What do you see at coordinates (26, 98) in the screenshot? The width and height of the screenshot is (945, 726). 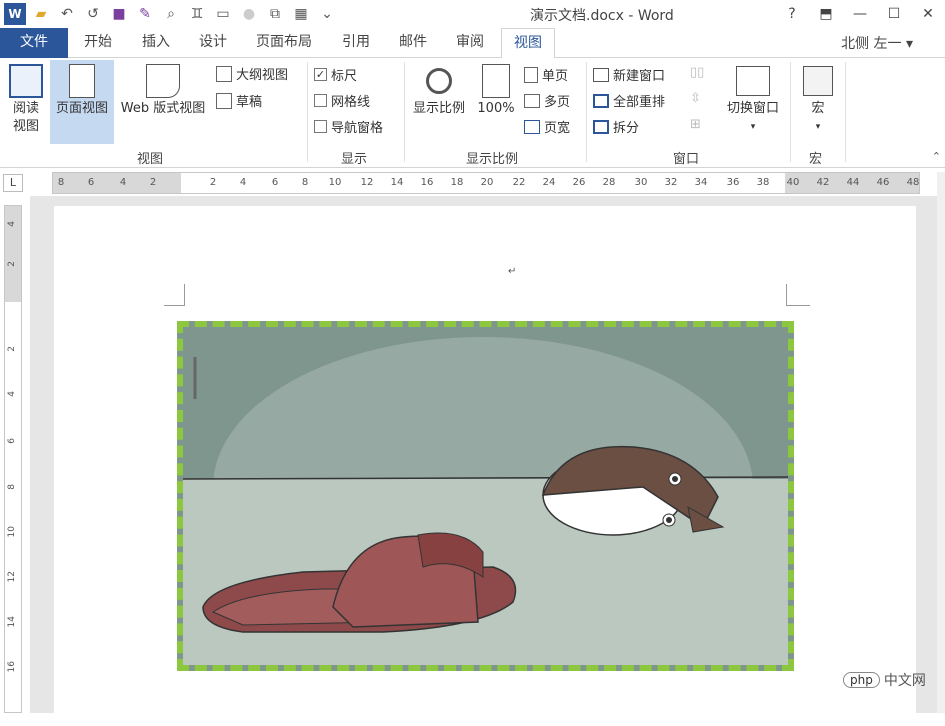 I see `read-mode-button: 阅读 视图` at bounding box center [26, 98].